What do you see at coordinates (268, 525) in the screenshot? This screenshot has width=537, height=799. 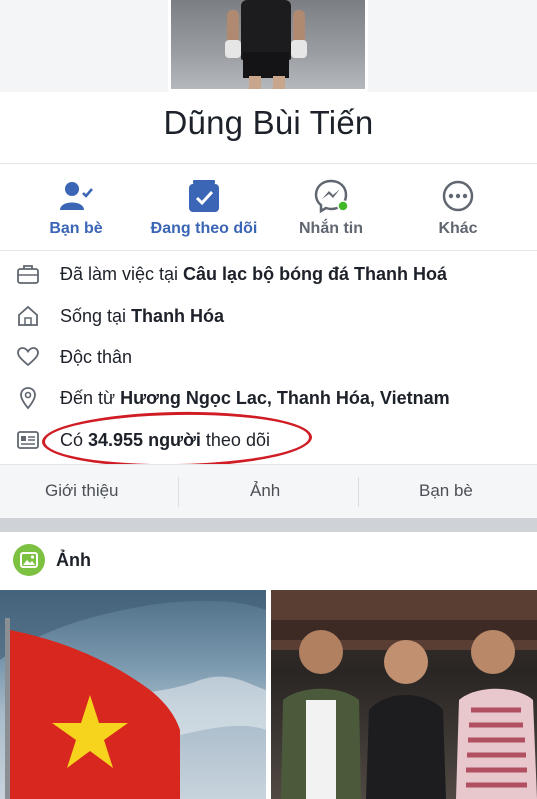 I see `section-gap` at bounding box center [268, 525].